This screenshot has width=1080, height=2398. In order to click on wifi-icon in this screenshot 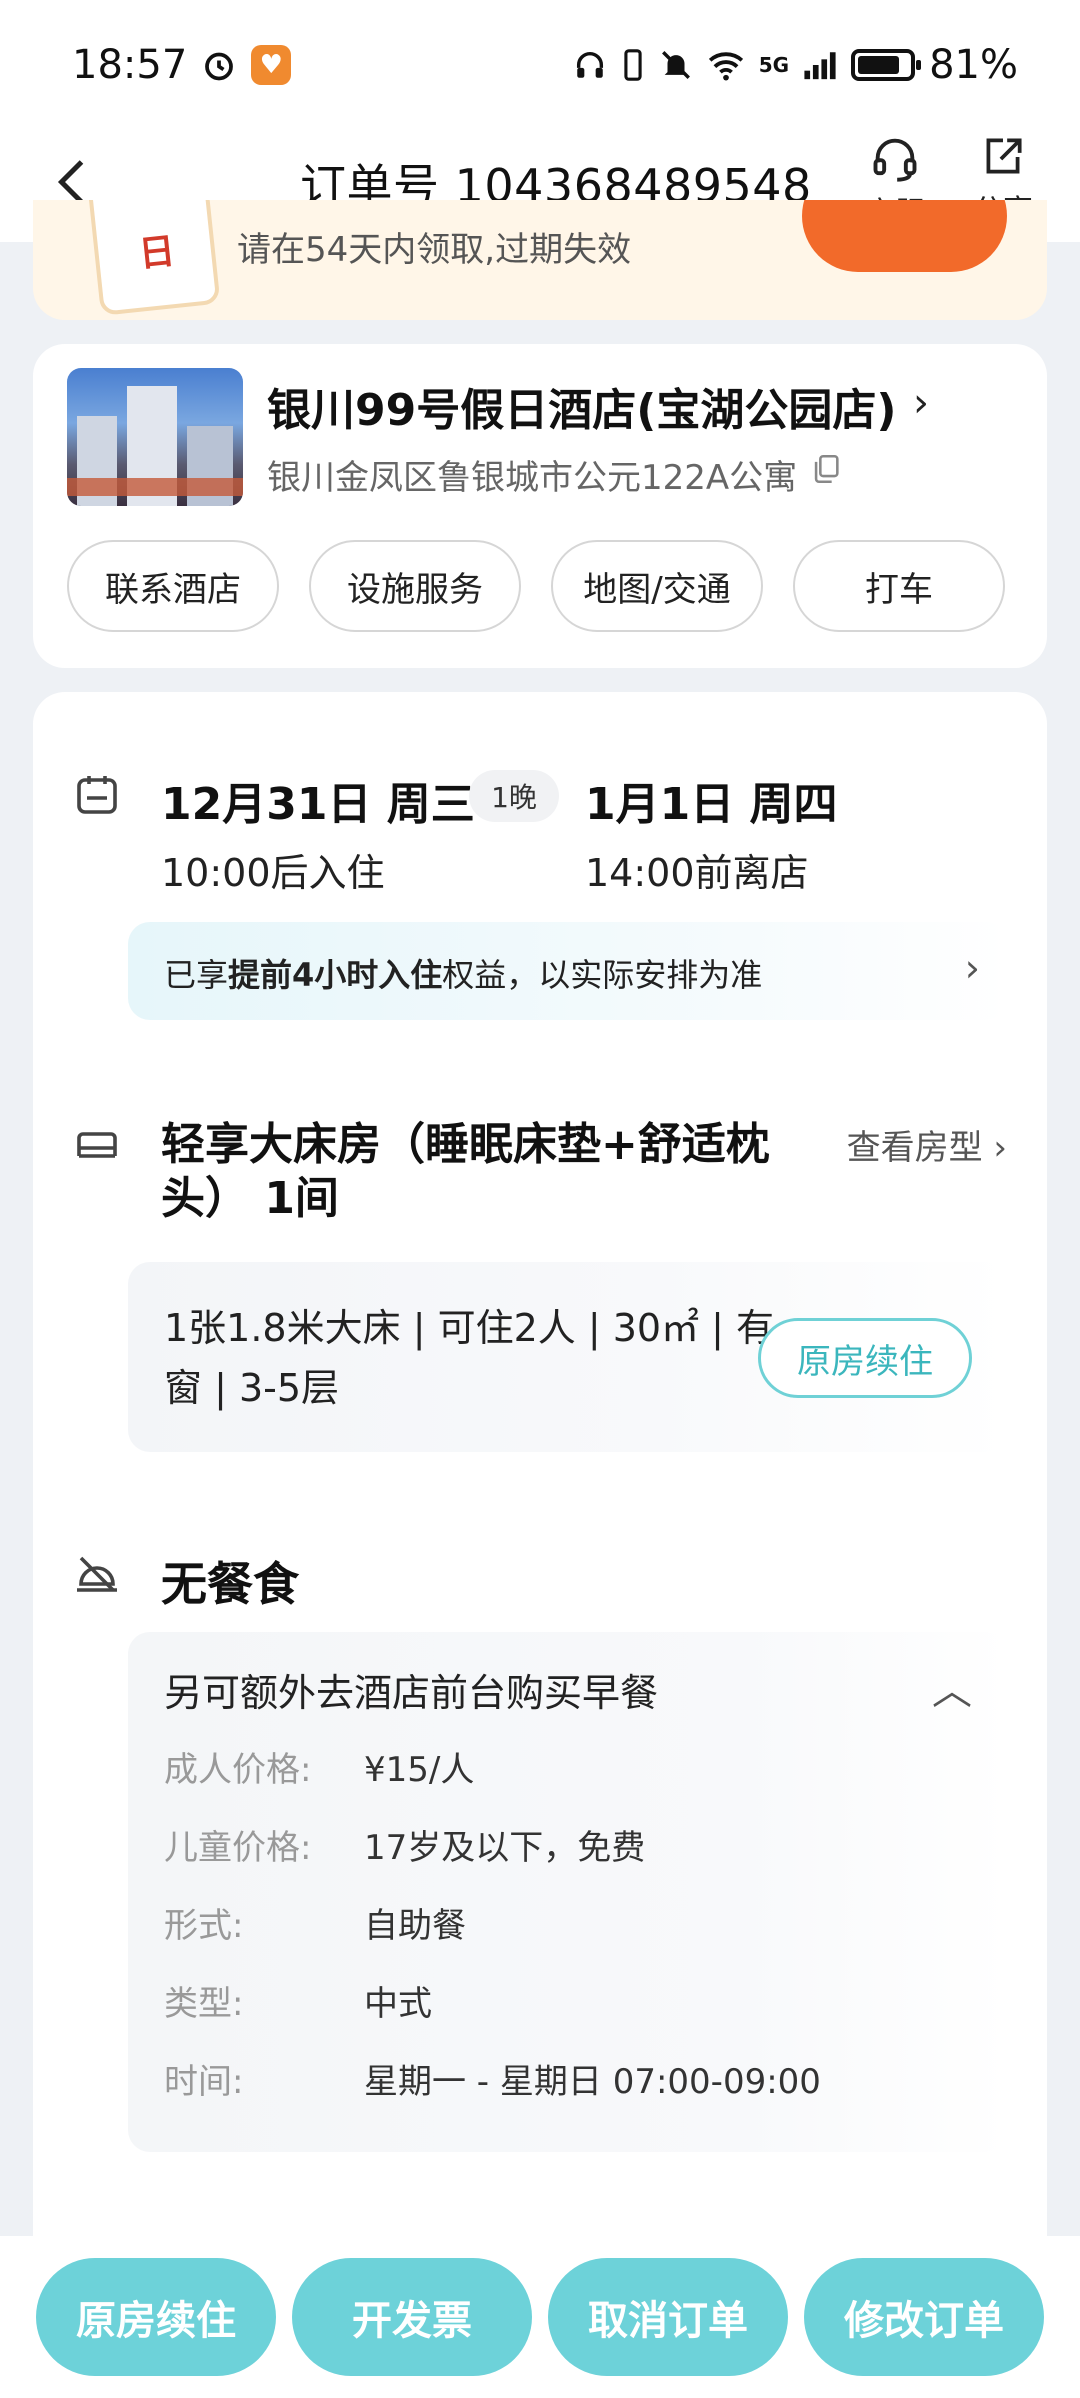, I will do `click(726, 65)`.